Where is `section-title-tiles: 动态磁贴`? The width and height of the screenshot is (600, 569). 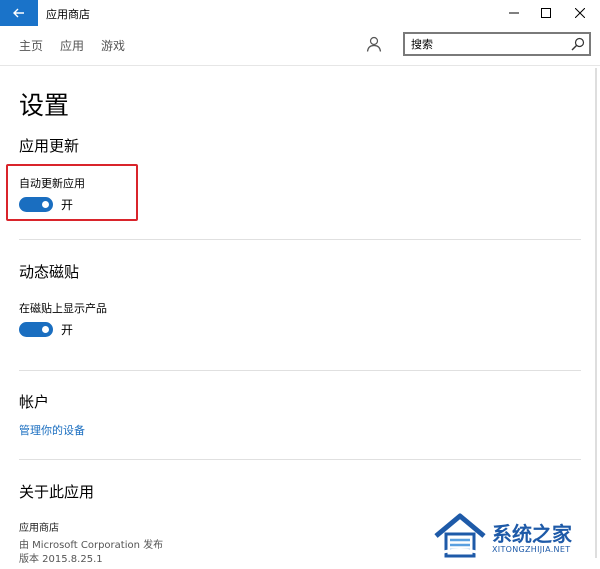
section-title-tiles: 动态磁贴 is located at coordinates (49, 272).